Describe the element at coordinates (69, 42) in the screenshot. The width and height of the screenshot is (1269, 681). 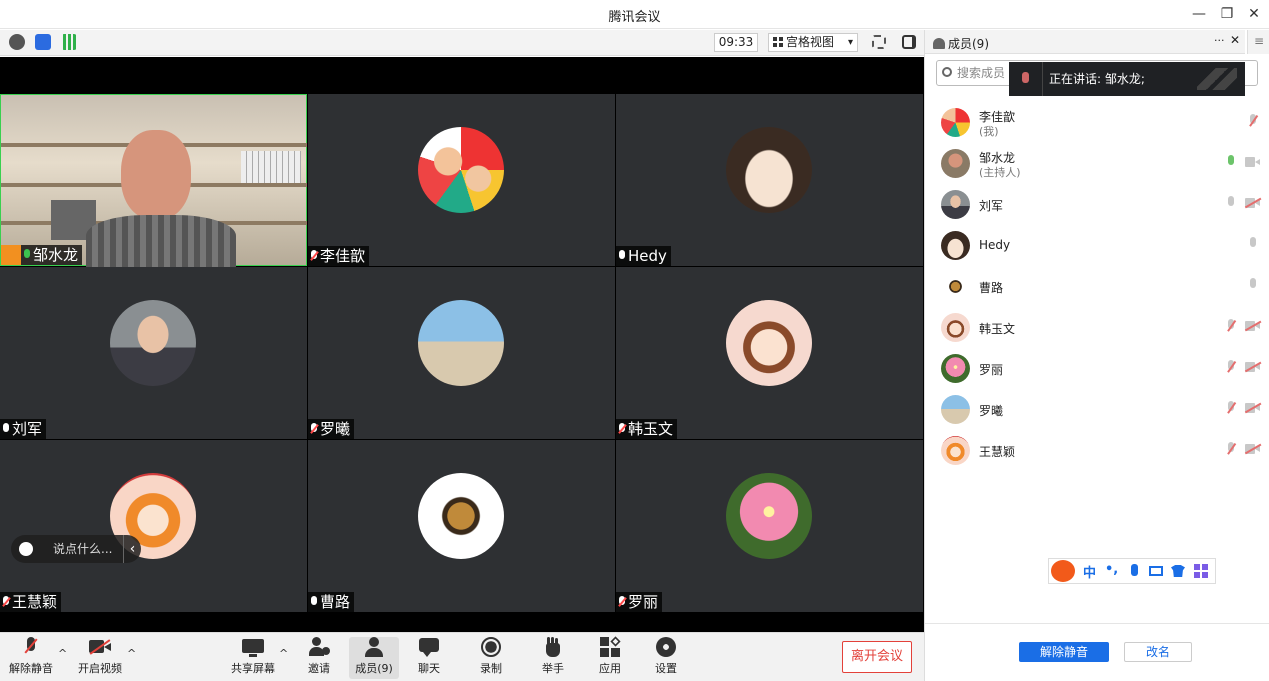
I see `network-signal-icon` at that location.